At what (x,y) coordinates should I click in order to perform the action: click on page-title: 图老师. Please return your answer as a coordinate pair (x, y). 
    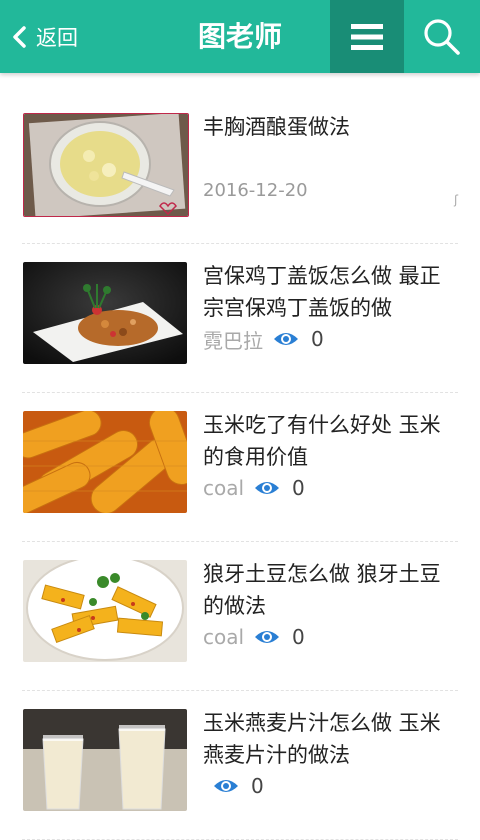
    Looking at the image, I should click on (239, 36).